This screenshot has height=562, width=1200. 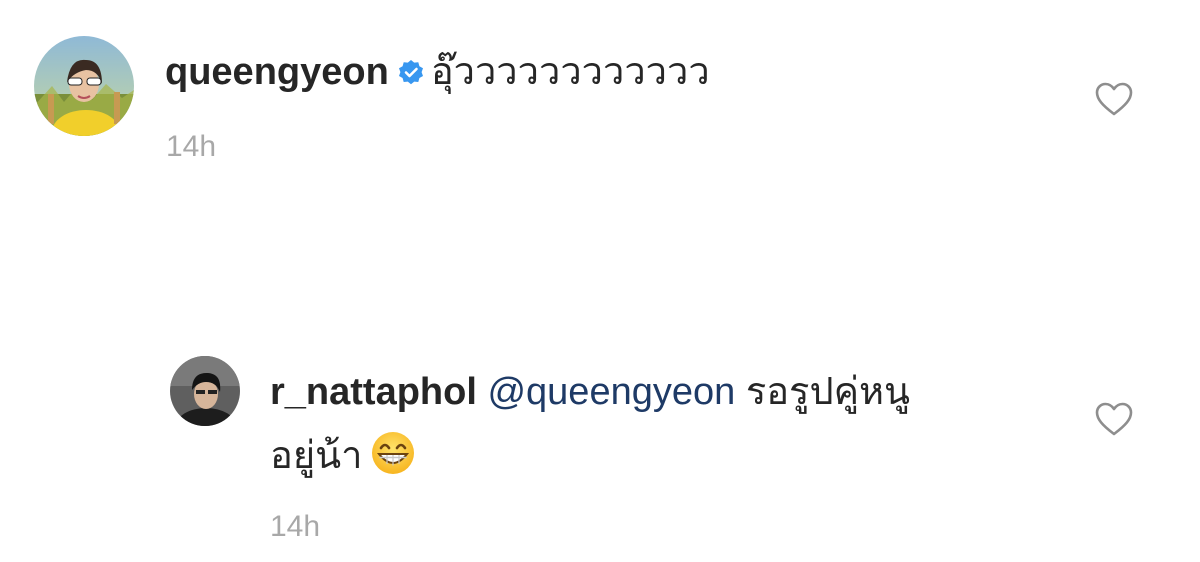 I want to click on reply-text-line-2: อยู่น้า, so click(x=343, y=458).